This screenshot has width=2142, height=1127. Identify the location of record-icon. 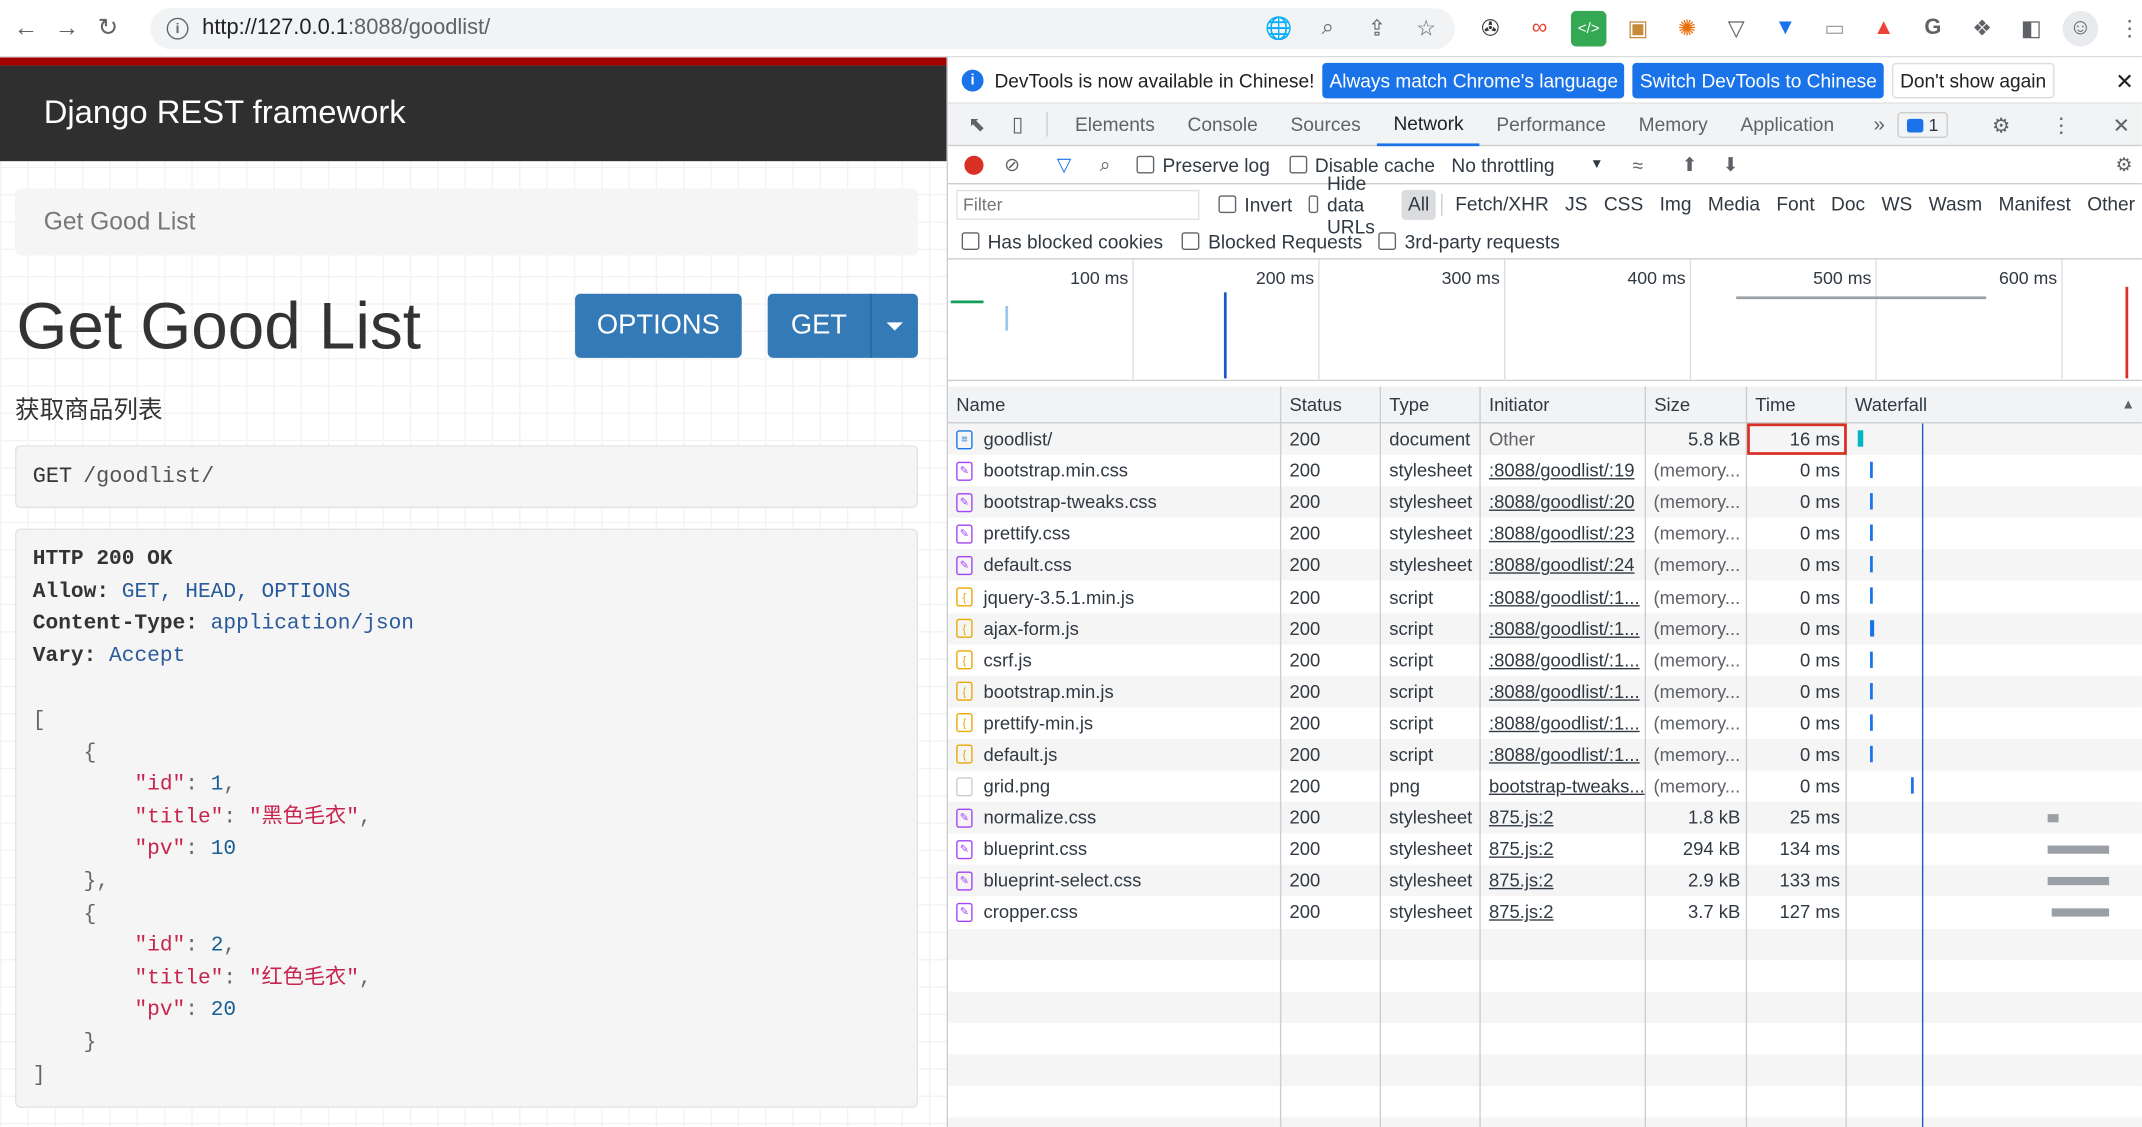
(974, 165).